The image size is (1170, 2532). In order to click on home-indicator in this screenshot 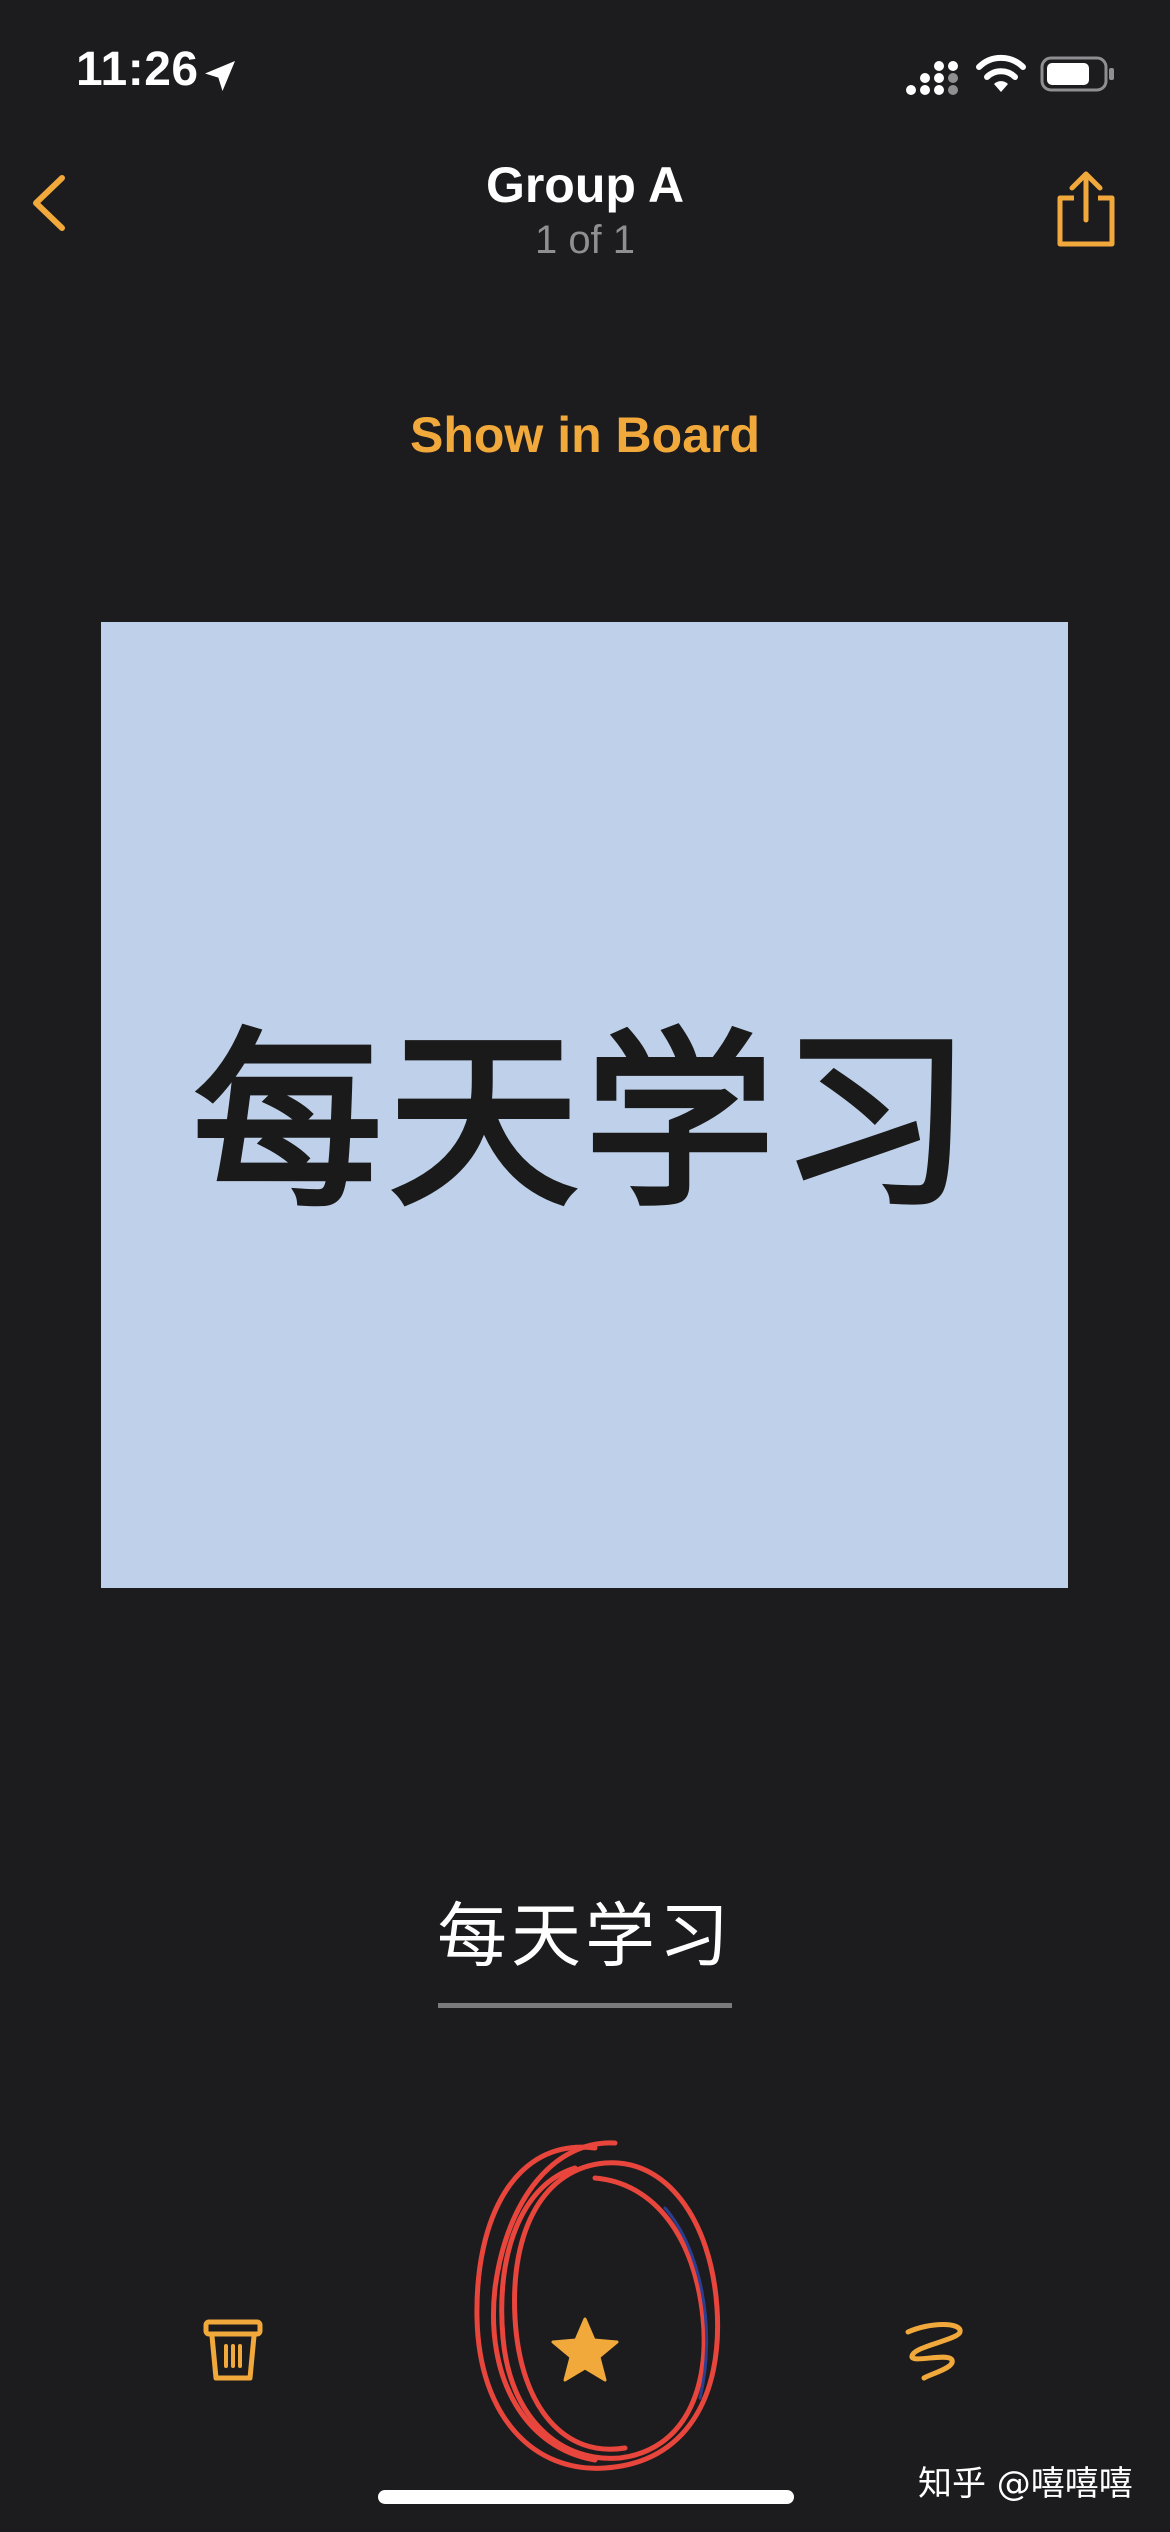, I will do `click(586, 2497)`.